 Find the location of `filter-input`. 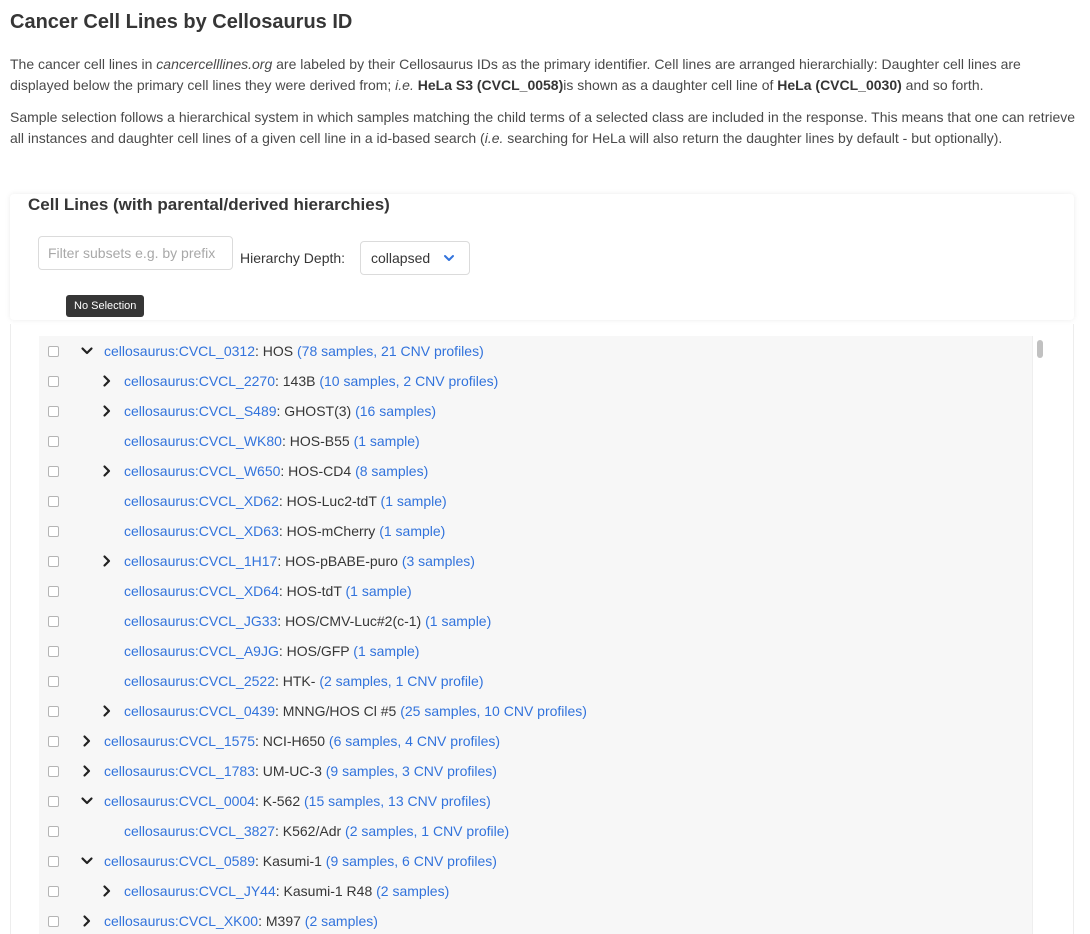

filter-input is located at coordinates (135, 253).